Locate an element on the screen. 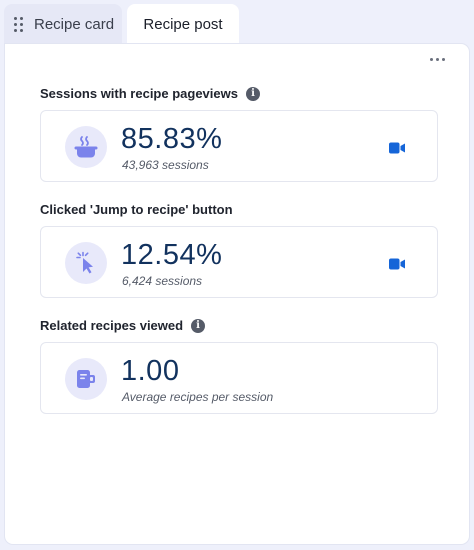  metric-card-jump-to-recipe: 12.54% 6,424 sessions is located at coordinates (239, 262).